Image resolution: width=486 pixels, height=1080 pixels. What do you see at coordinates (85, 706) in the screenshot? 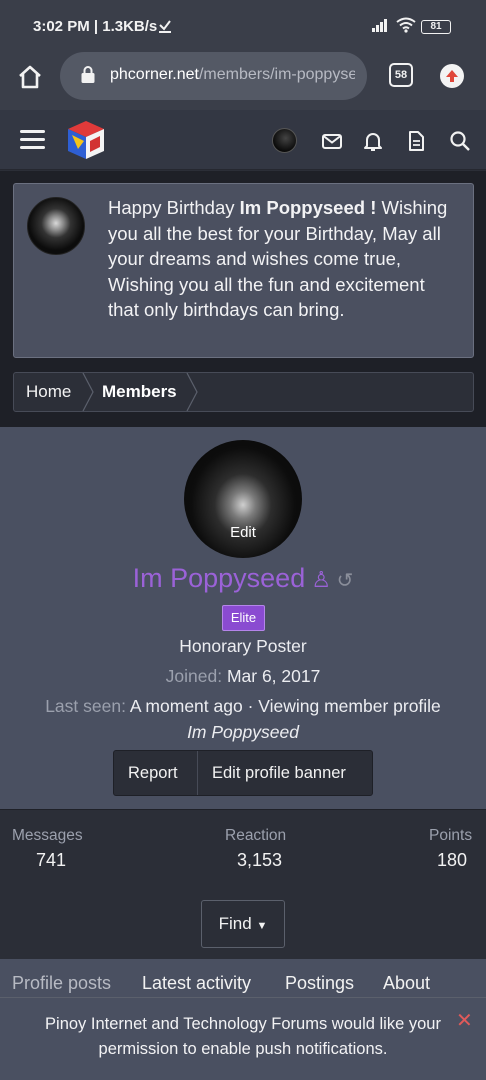
I see `last-seen-label: Last seen:` at bounding box center [85, 706].